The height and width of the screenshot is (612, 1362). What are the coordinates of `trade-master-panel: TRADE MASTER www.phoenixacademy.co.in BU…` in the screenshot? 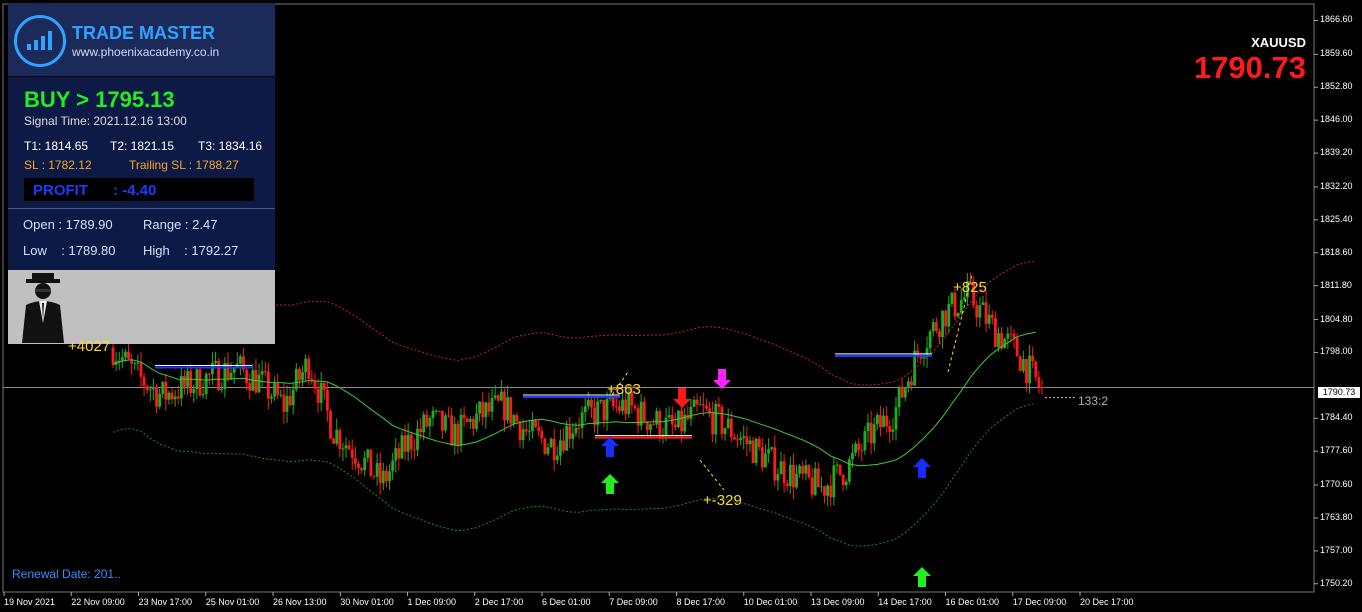 It's located at (141, 173).